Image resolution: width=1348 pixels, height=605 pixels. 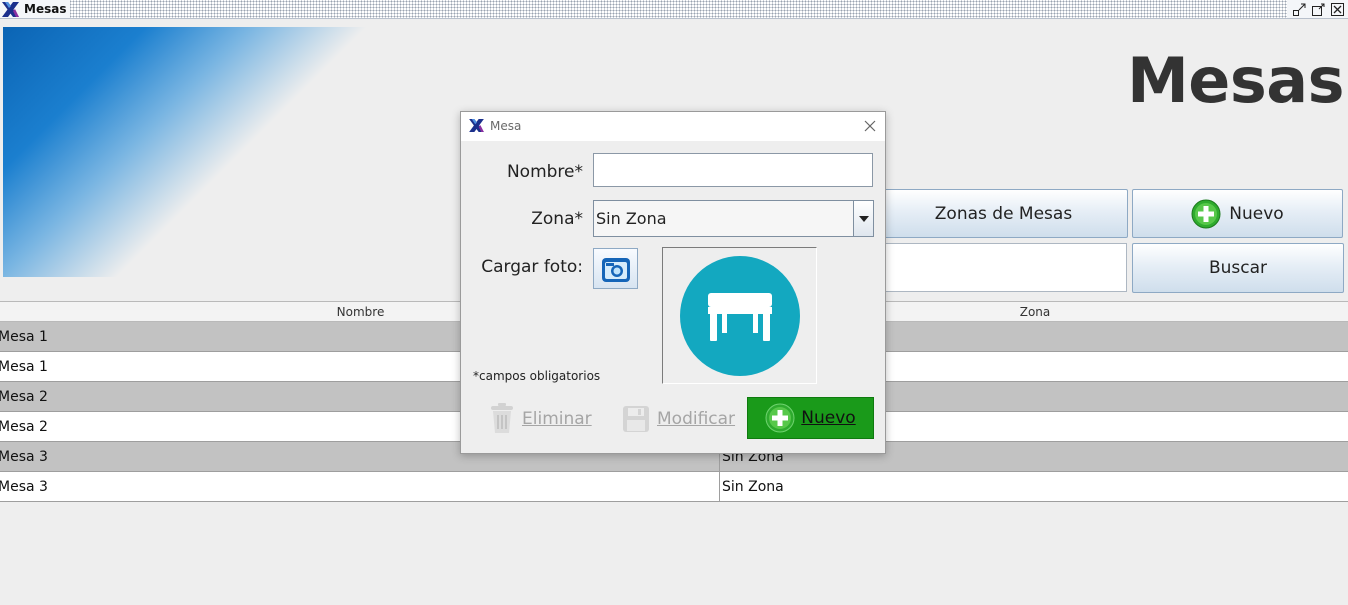 What do you see at coordinates (733, 218) in the screenshot?
I see `zona-select: Sin Zona` at bounding box center [733, 218].